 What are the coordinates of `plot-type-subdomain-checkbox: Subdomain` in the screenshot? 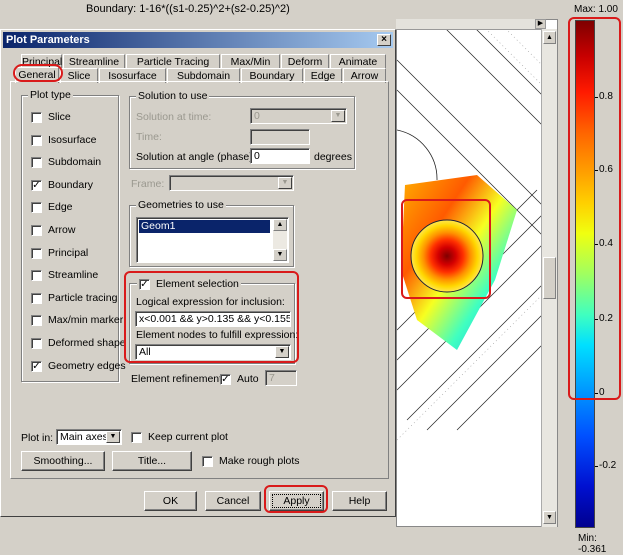 It's located at (66, 162).